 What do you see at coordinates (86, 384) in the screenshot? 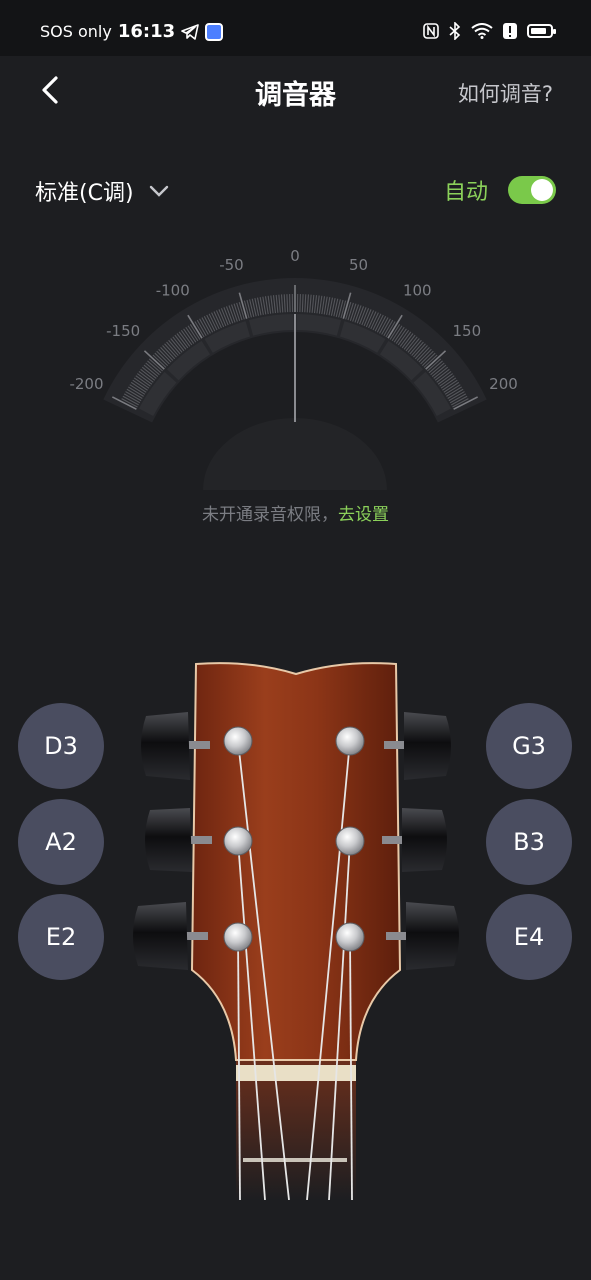
I see `gauge-label: -200` at bounding box center [86, 384].